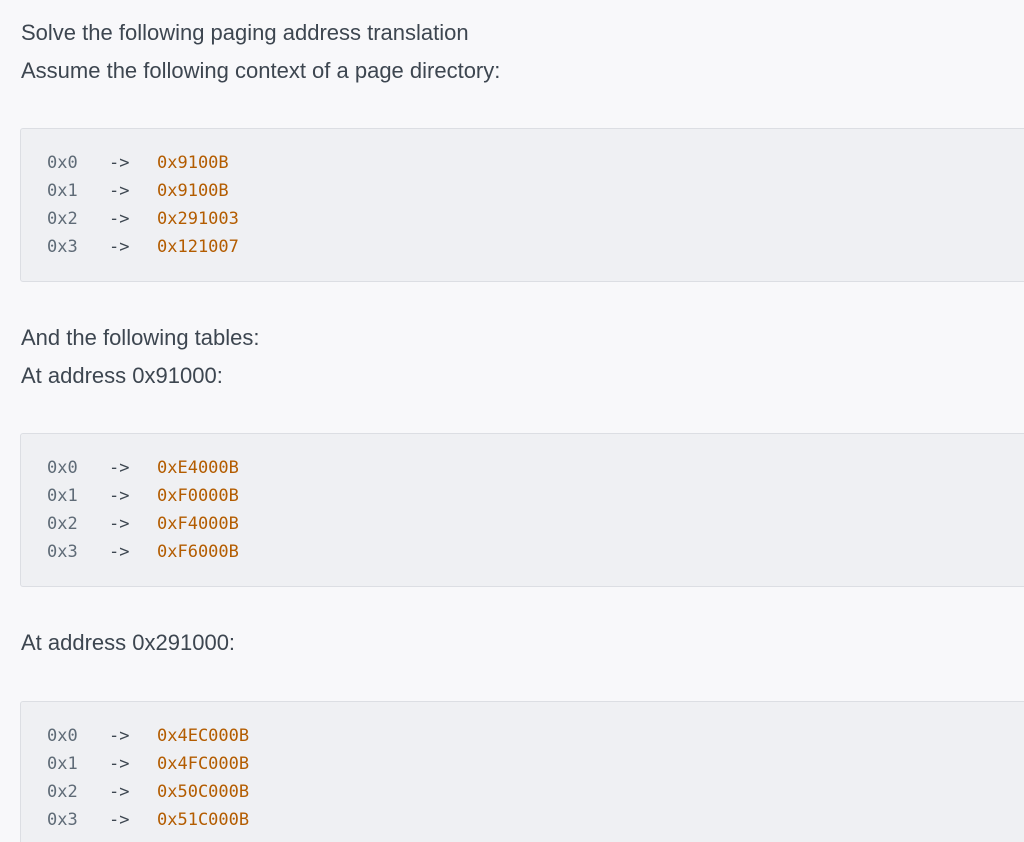 Image resolution: width=1024 pixels, height=842 pixels. What do you see at coordinates (203, 792) in the screenshot?
I see `entry-value: 0x50C000B` at bounding box center [203, 792].